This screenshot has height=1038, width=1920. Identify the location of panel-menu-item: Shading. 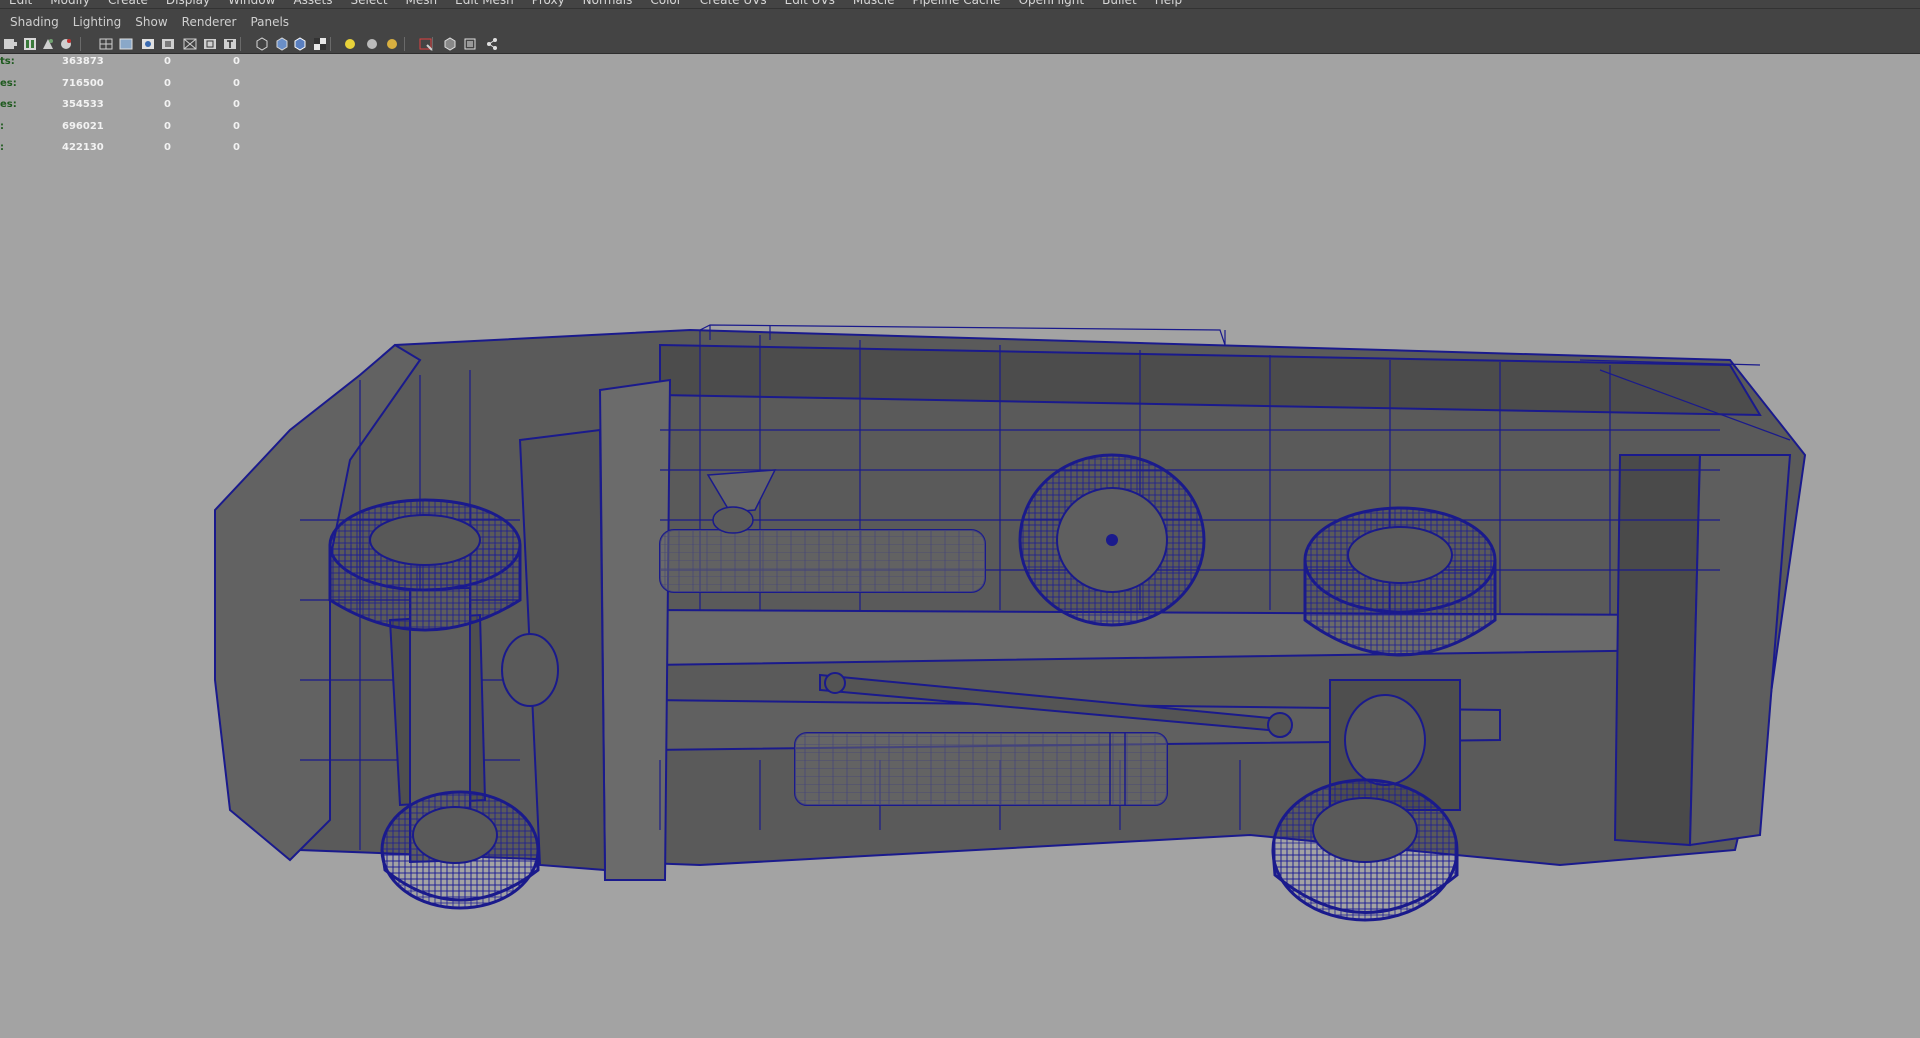
(35, 22).